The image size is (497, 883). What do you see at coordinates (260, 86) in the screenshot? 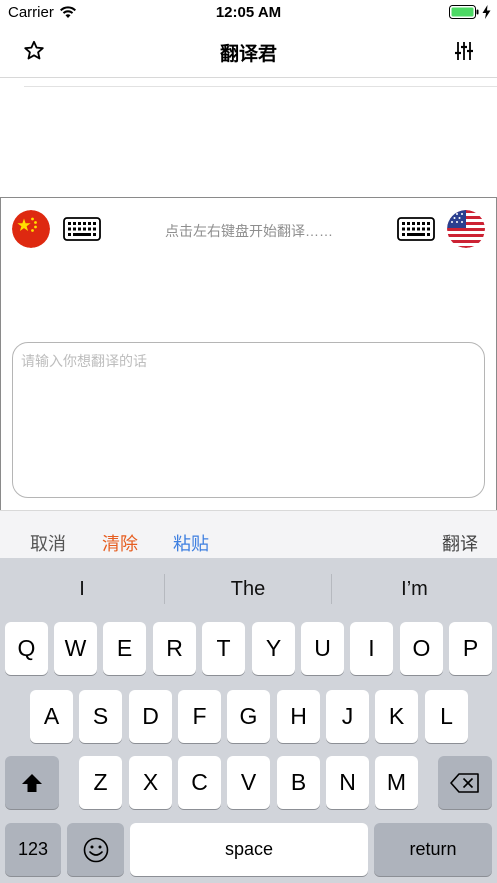
I see `divider` at bounding box center [260, 86].